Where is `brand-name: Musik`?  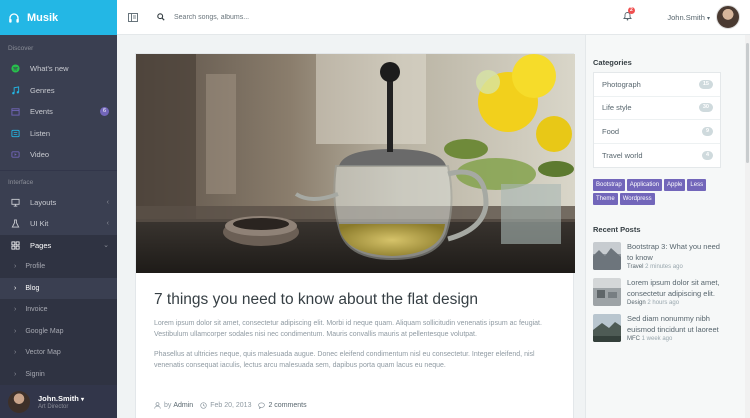 brand-name: Musik is located at coordinates (43, 17).